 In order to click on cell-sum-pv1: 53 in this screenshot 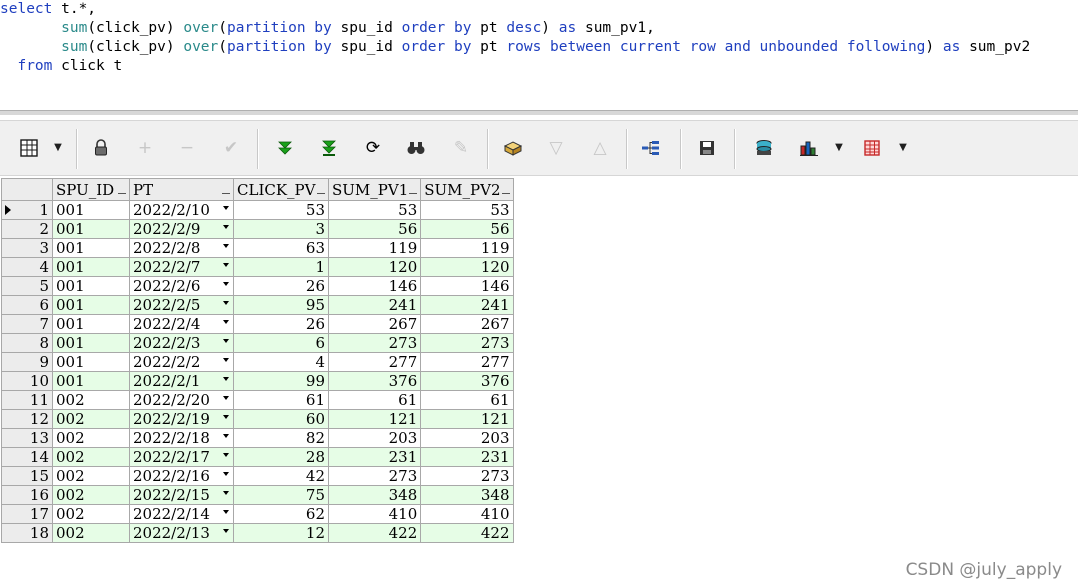, I will do `click(374, 210)`.